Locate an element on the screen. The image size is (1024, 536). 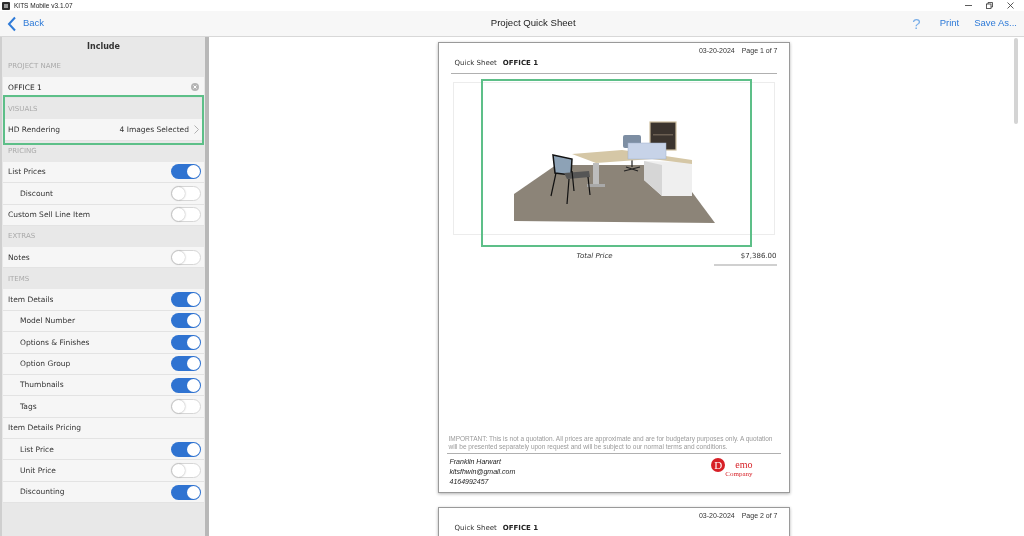
logo-badge: D is located at coordinates (718, 465).